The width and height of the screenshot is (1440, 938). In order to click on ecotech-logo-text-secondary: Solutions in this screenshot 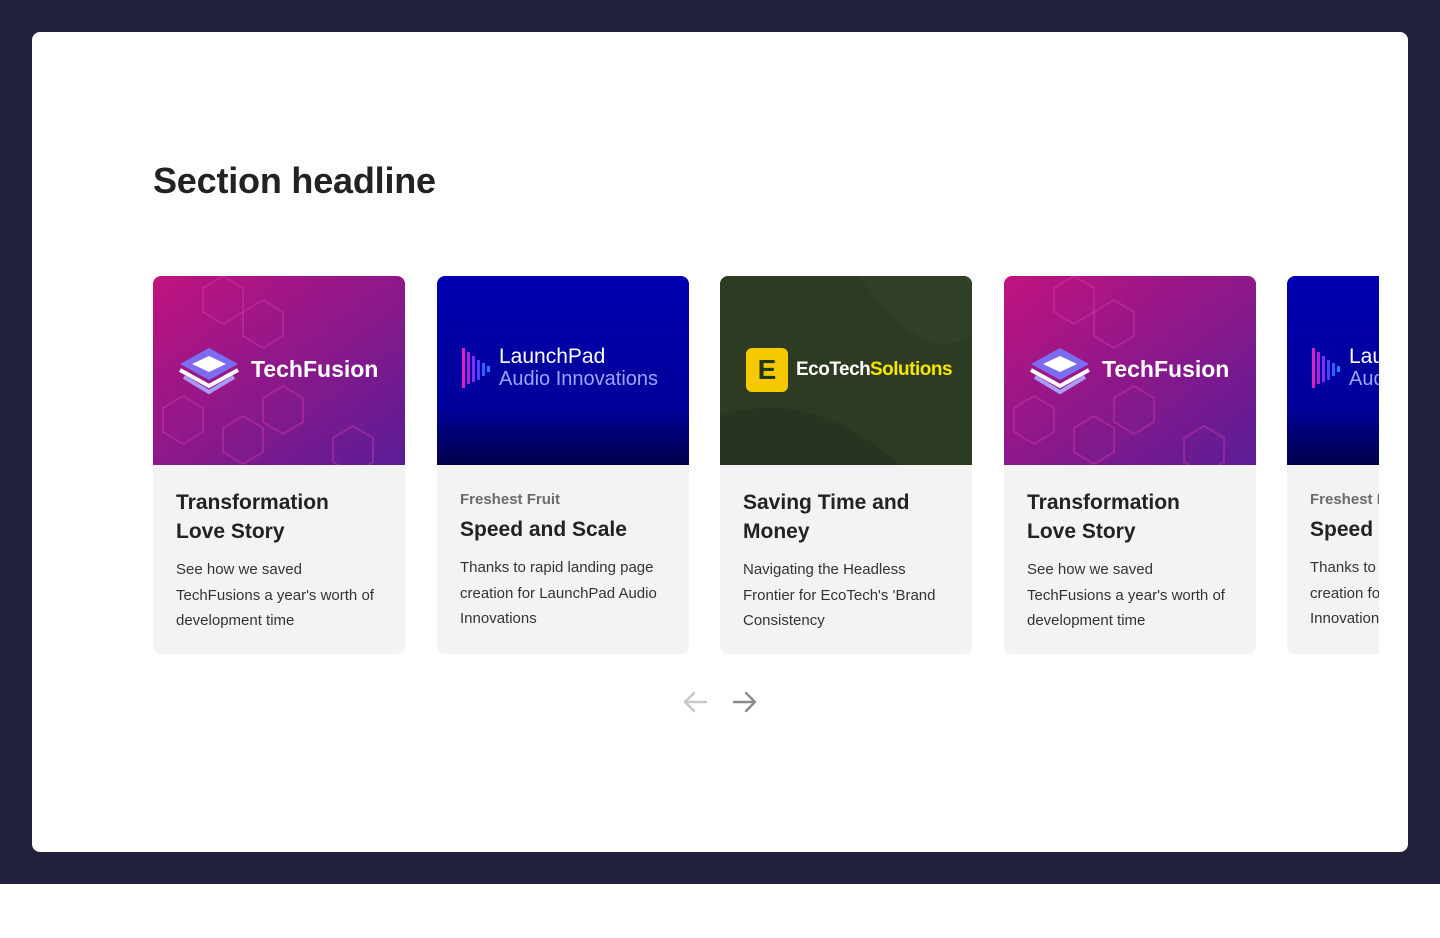, I will do `click(911, 369)`.